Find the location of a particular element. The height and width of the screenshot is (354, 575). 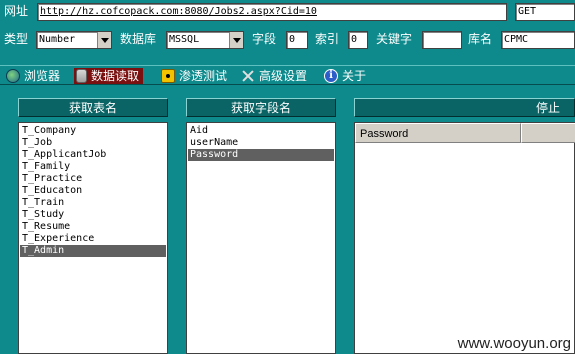

database-select-value: MSSQL is located at coordinates (184, 39).